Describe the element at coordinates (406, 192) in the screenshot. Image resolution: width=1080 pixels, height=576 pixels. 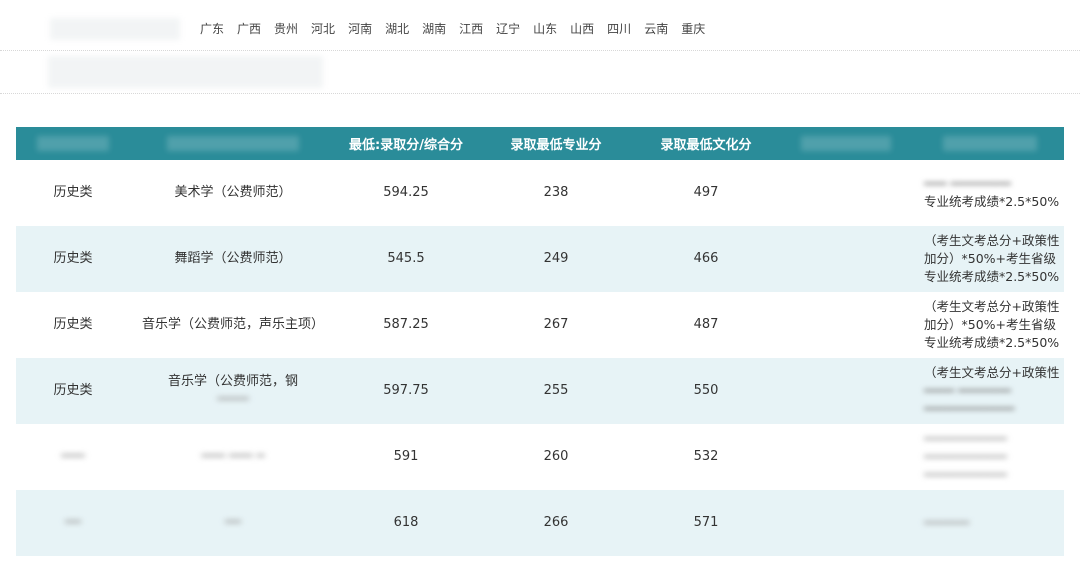
I see `cell-composite: 594.25` at that location.